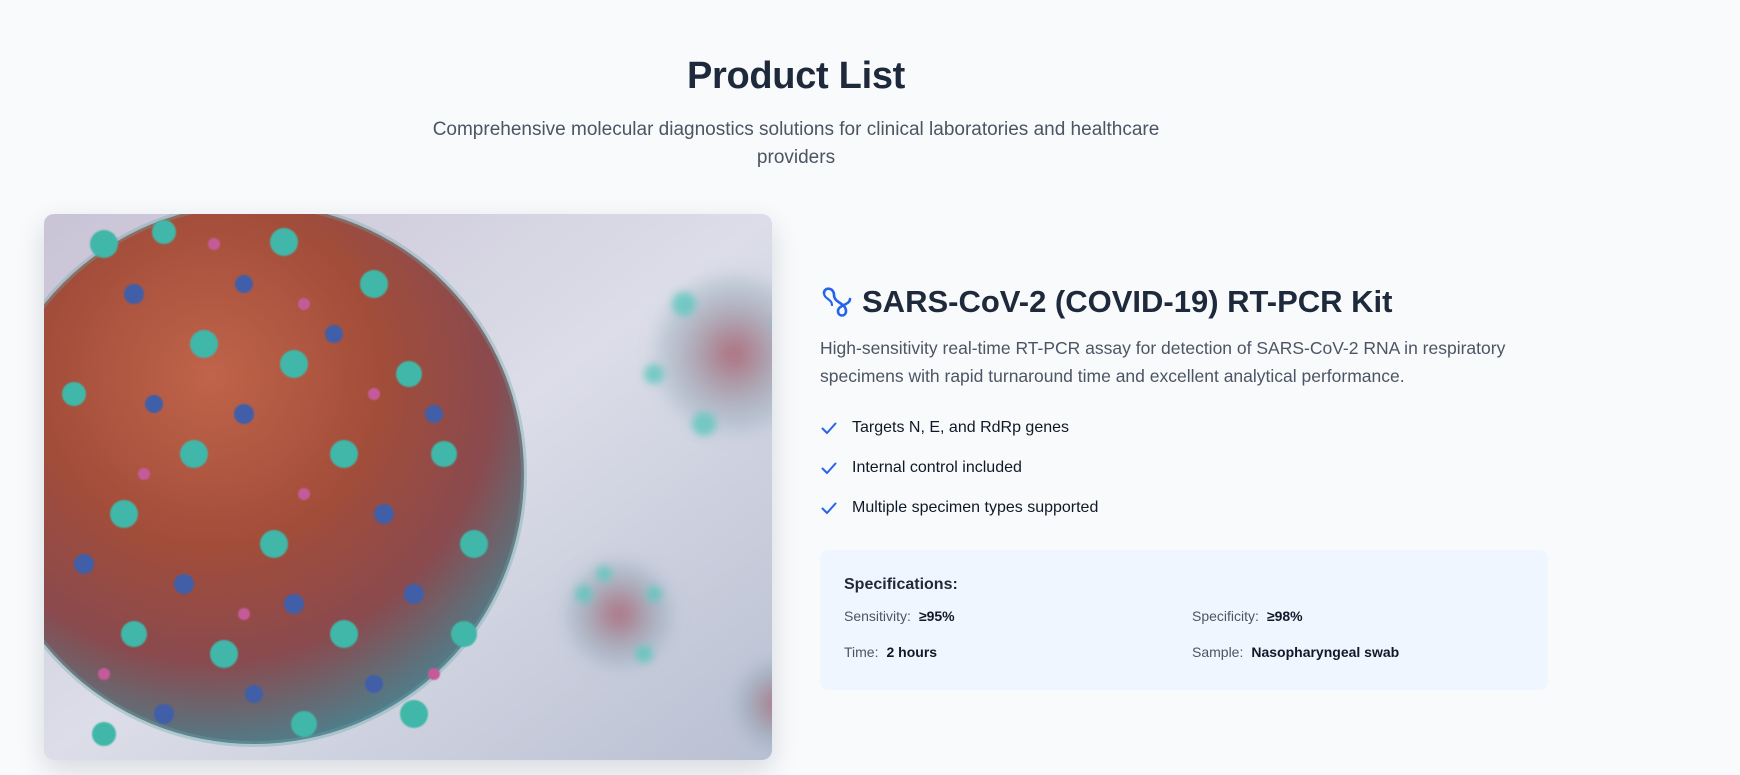 Image resolution: width=1740 pixels, height=775 pixels. I want to click on spec-value: 2 hours, so click(912, 652).